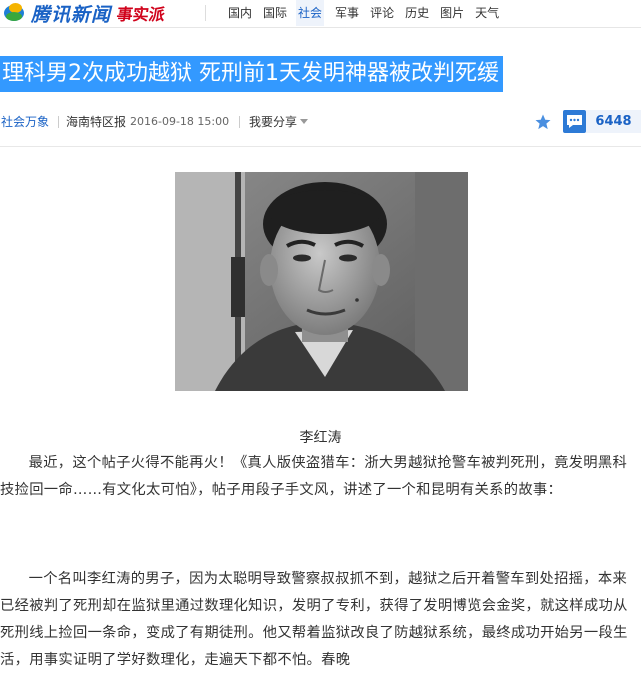 The height and width of the screenshot is (674, 641). I want to click on nav-item-military: 军事, so click(347, 13).